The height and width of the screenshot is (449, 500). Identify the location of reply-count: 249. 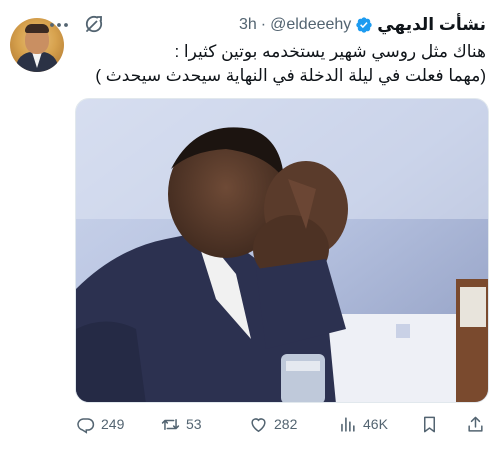
(113, 424).